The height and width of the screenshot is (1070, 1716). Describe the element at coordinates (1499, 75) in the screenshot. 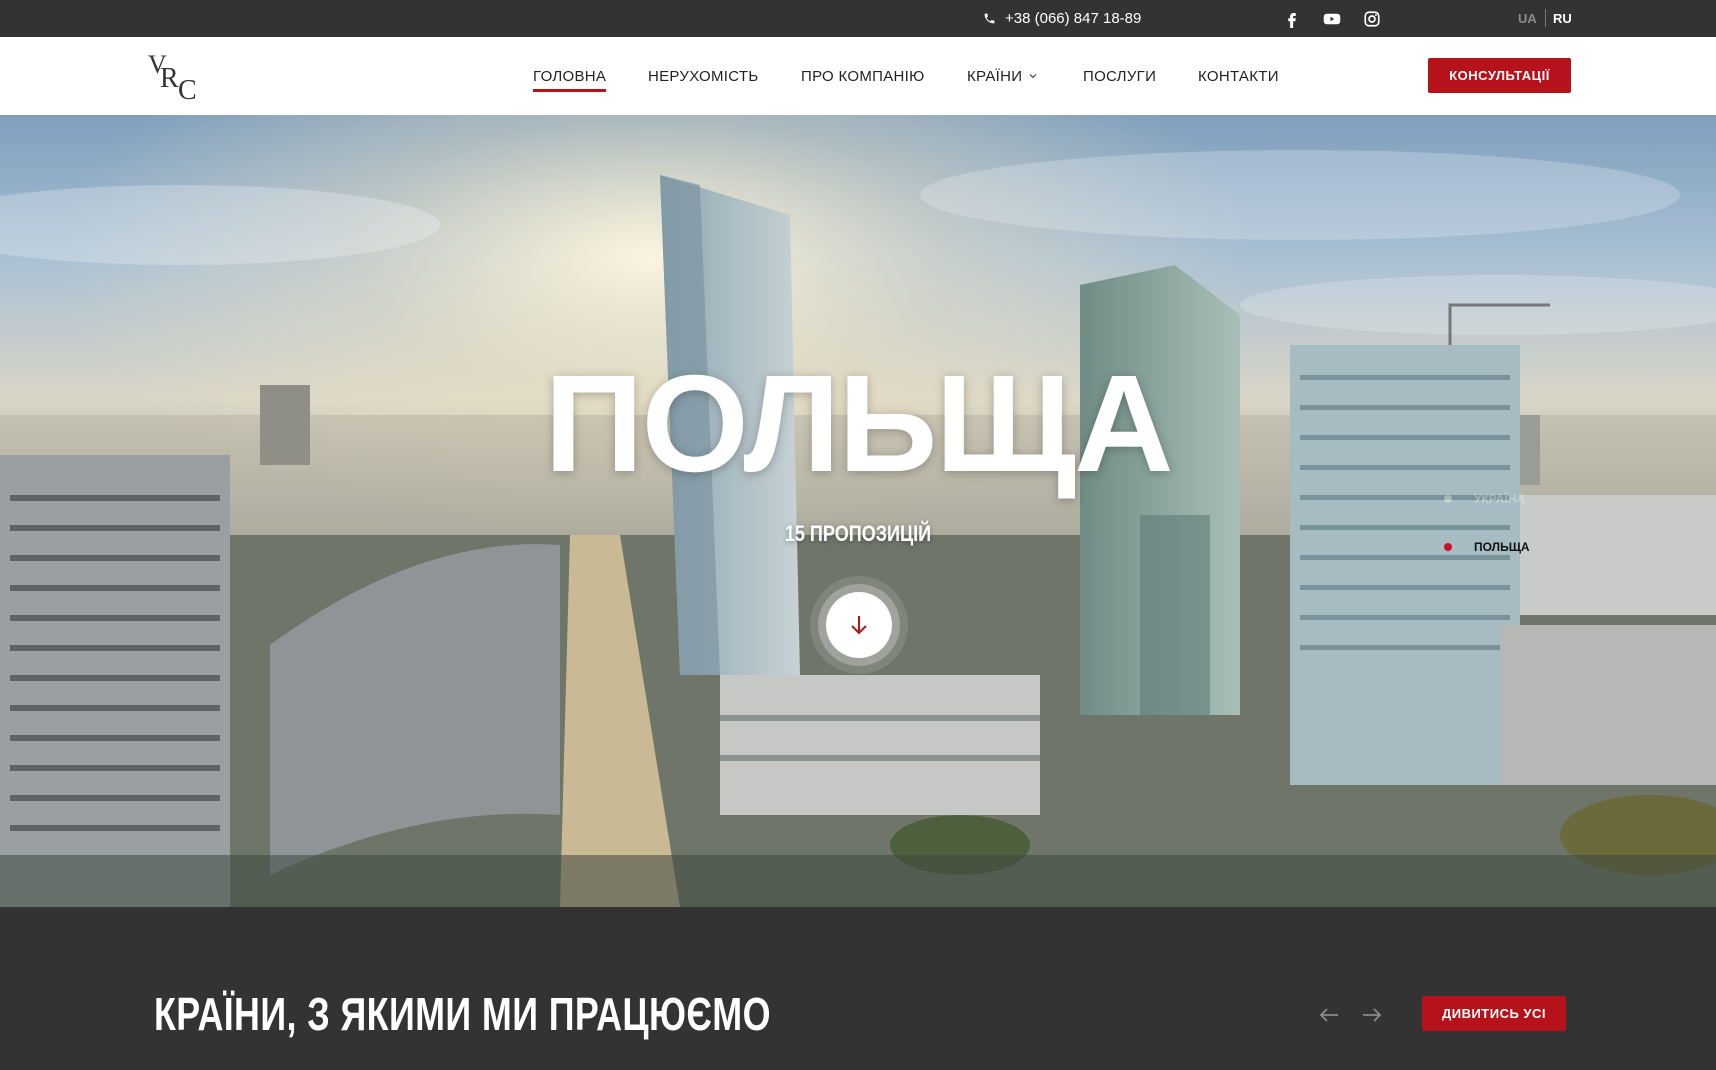

I see `consultation-button: КОНСУЛЬТАЦІЇ` at that location.